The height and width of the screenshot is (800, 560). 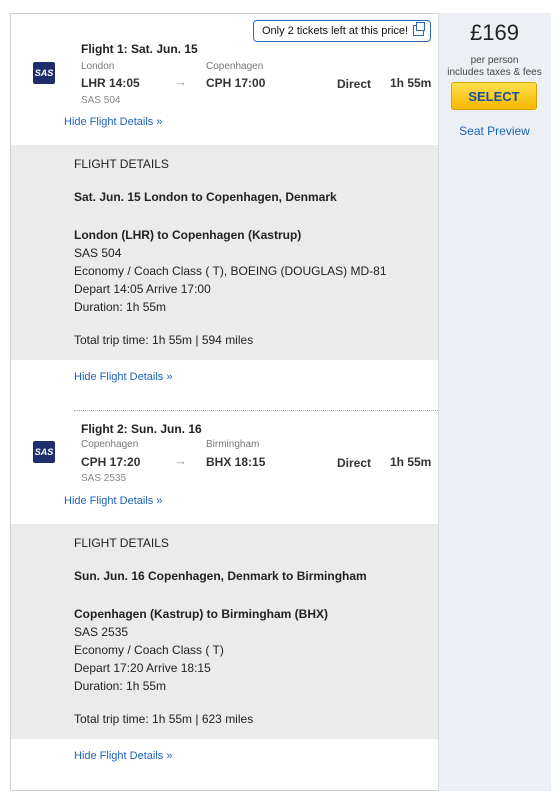 I want to click on flight-1-dest-time: CPH 17:00, so click(x=236, y=83).